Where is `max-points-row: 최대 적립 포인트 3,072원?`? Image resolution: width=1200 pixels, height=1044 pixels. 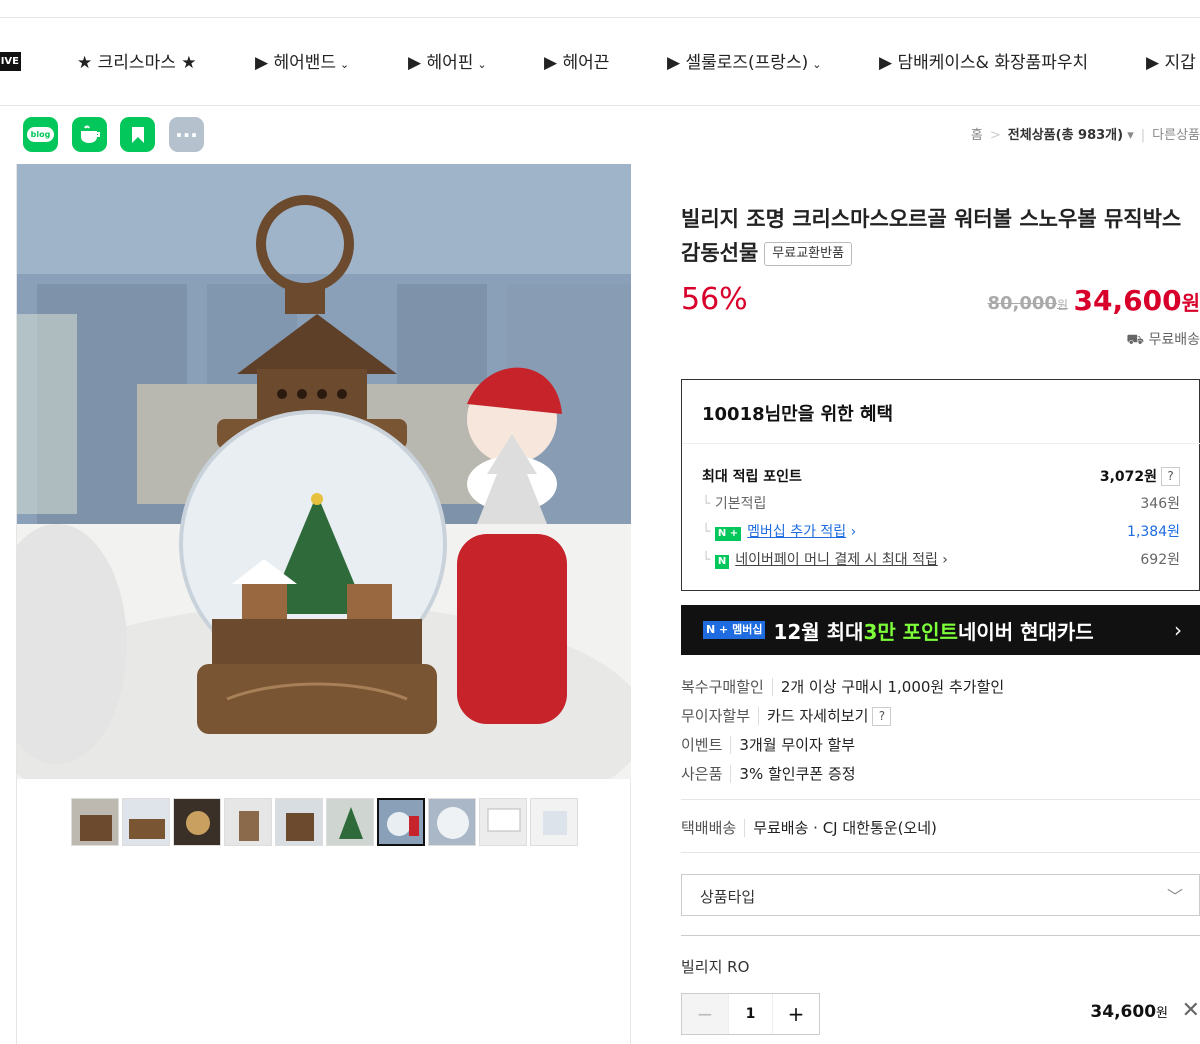 max-points-row: 최대 적립 포인트 3,072원? is located at coordinates (941, 476).